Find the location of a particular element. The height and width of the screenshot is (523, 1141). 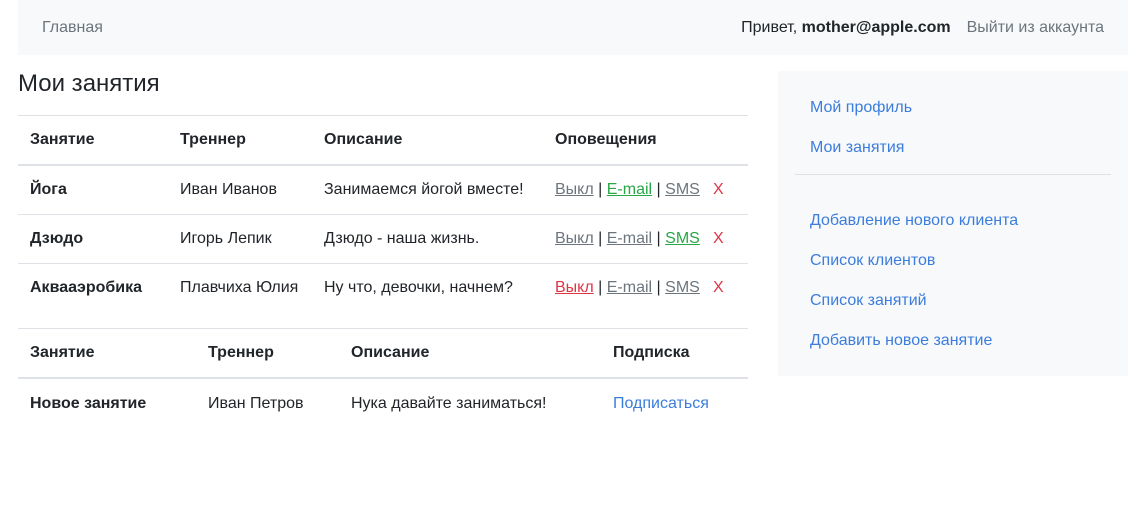

column-header-notifications: Оповещения is located at coordinates (645, 140).